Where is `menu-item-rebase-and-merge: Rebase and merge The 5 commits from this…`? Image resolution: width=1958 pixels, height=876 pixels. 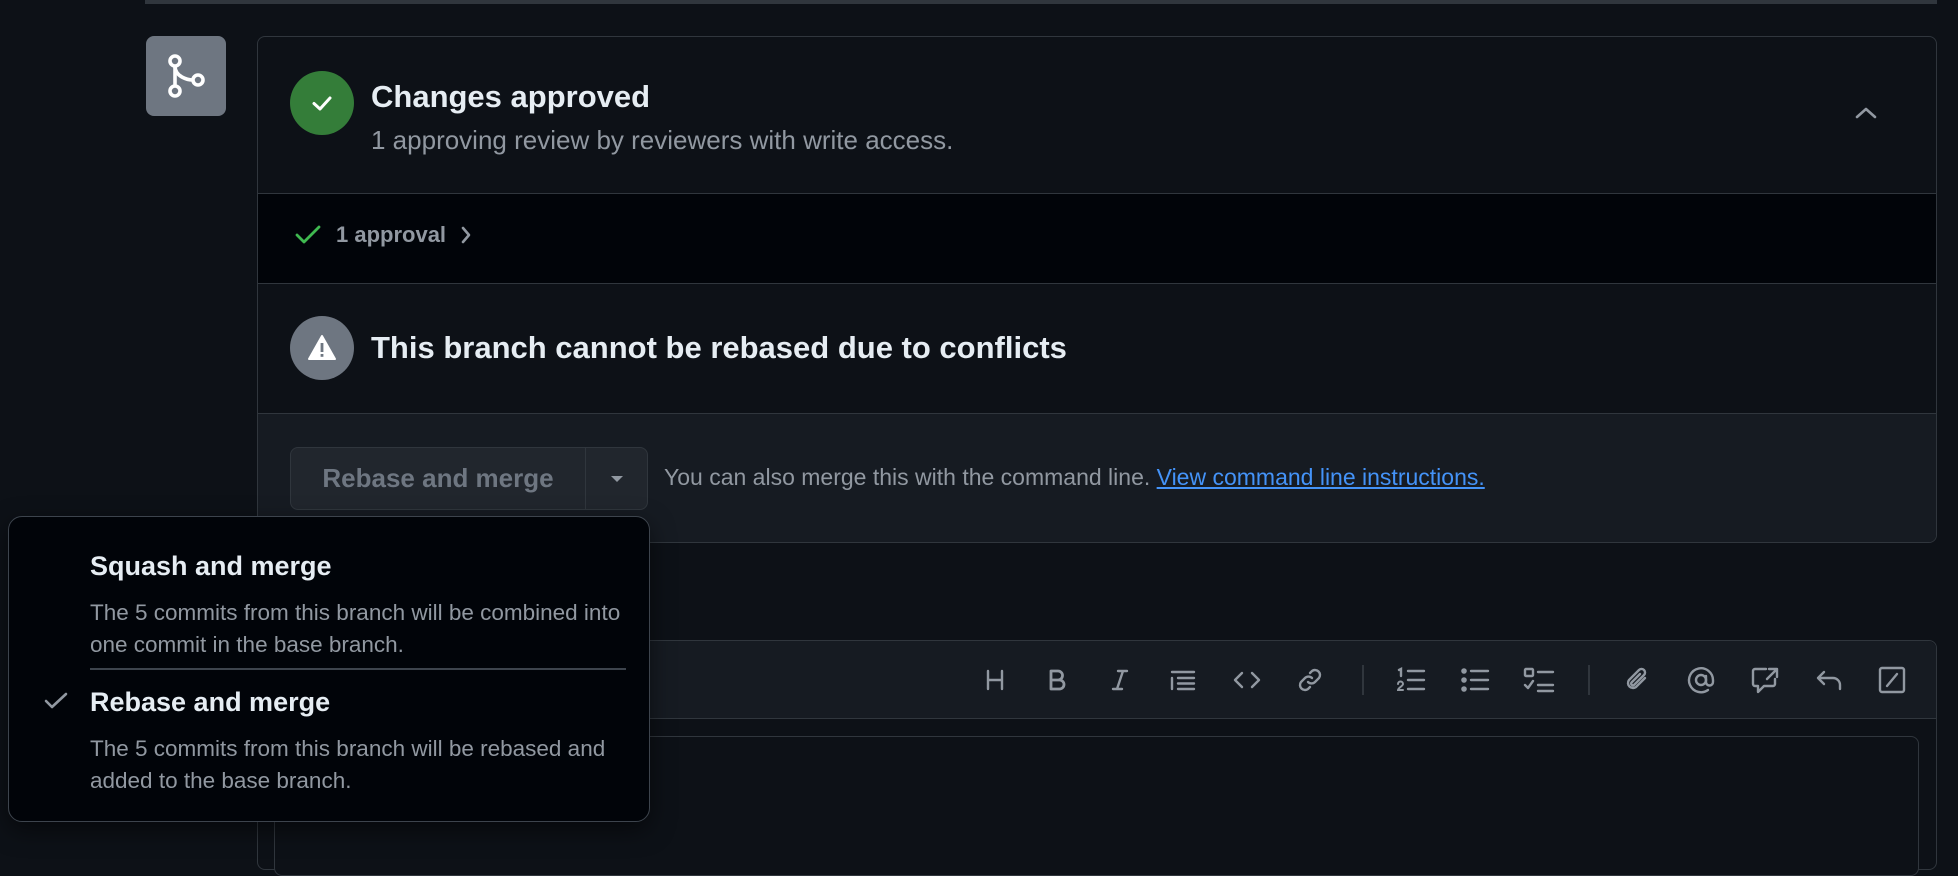
menu-item-rebase-and-merge: Rebase and merge The 5 commits from this… is located at coordinates (329, 741).